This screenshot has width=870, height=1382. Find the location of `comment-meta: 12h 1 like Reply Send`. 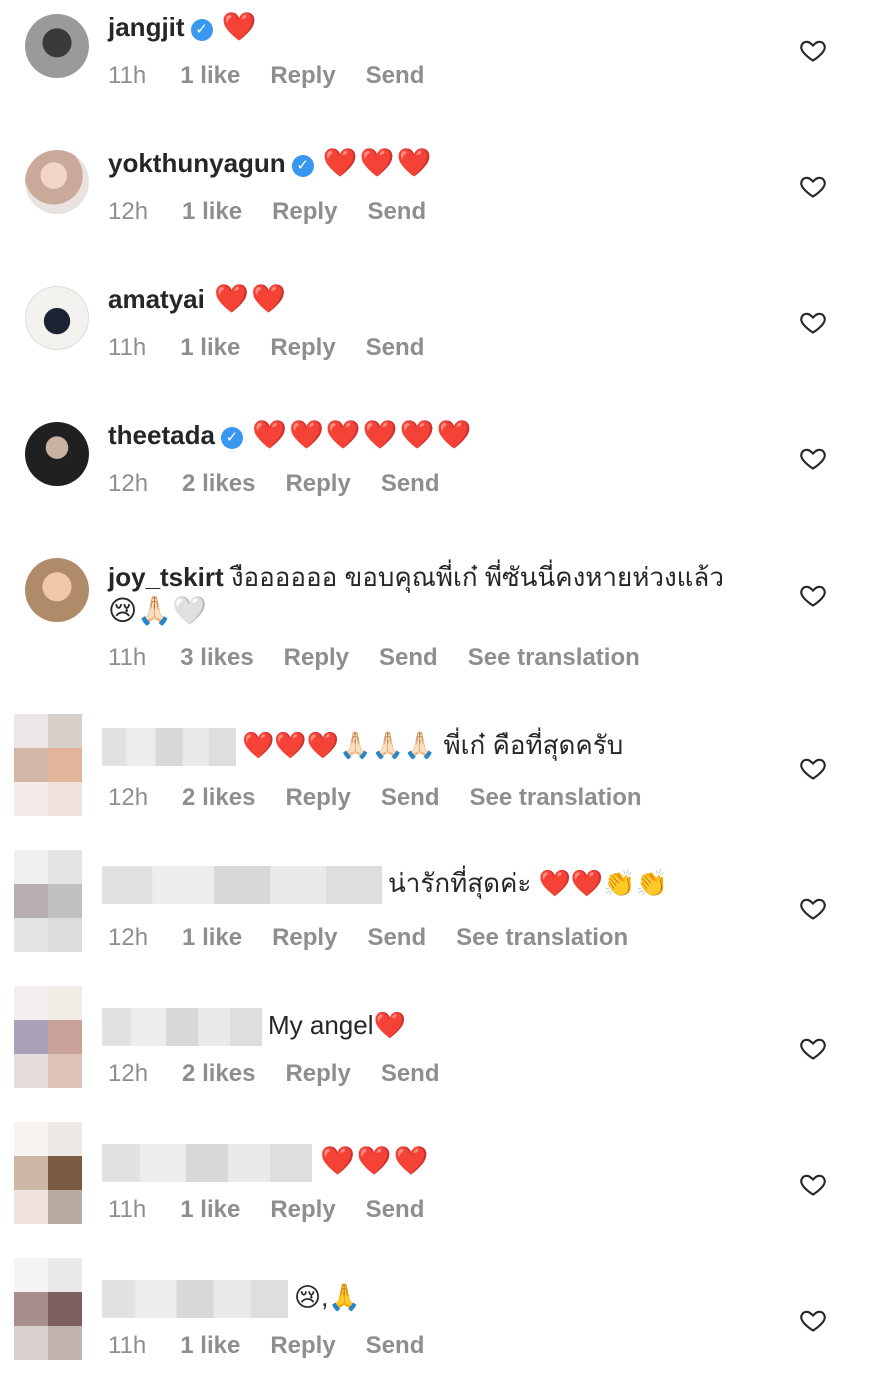

comment-meta: 12h 1 like Reply Send is located at coordinates (282, 212).